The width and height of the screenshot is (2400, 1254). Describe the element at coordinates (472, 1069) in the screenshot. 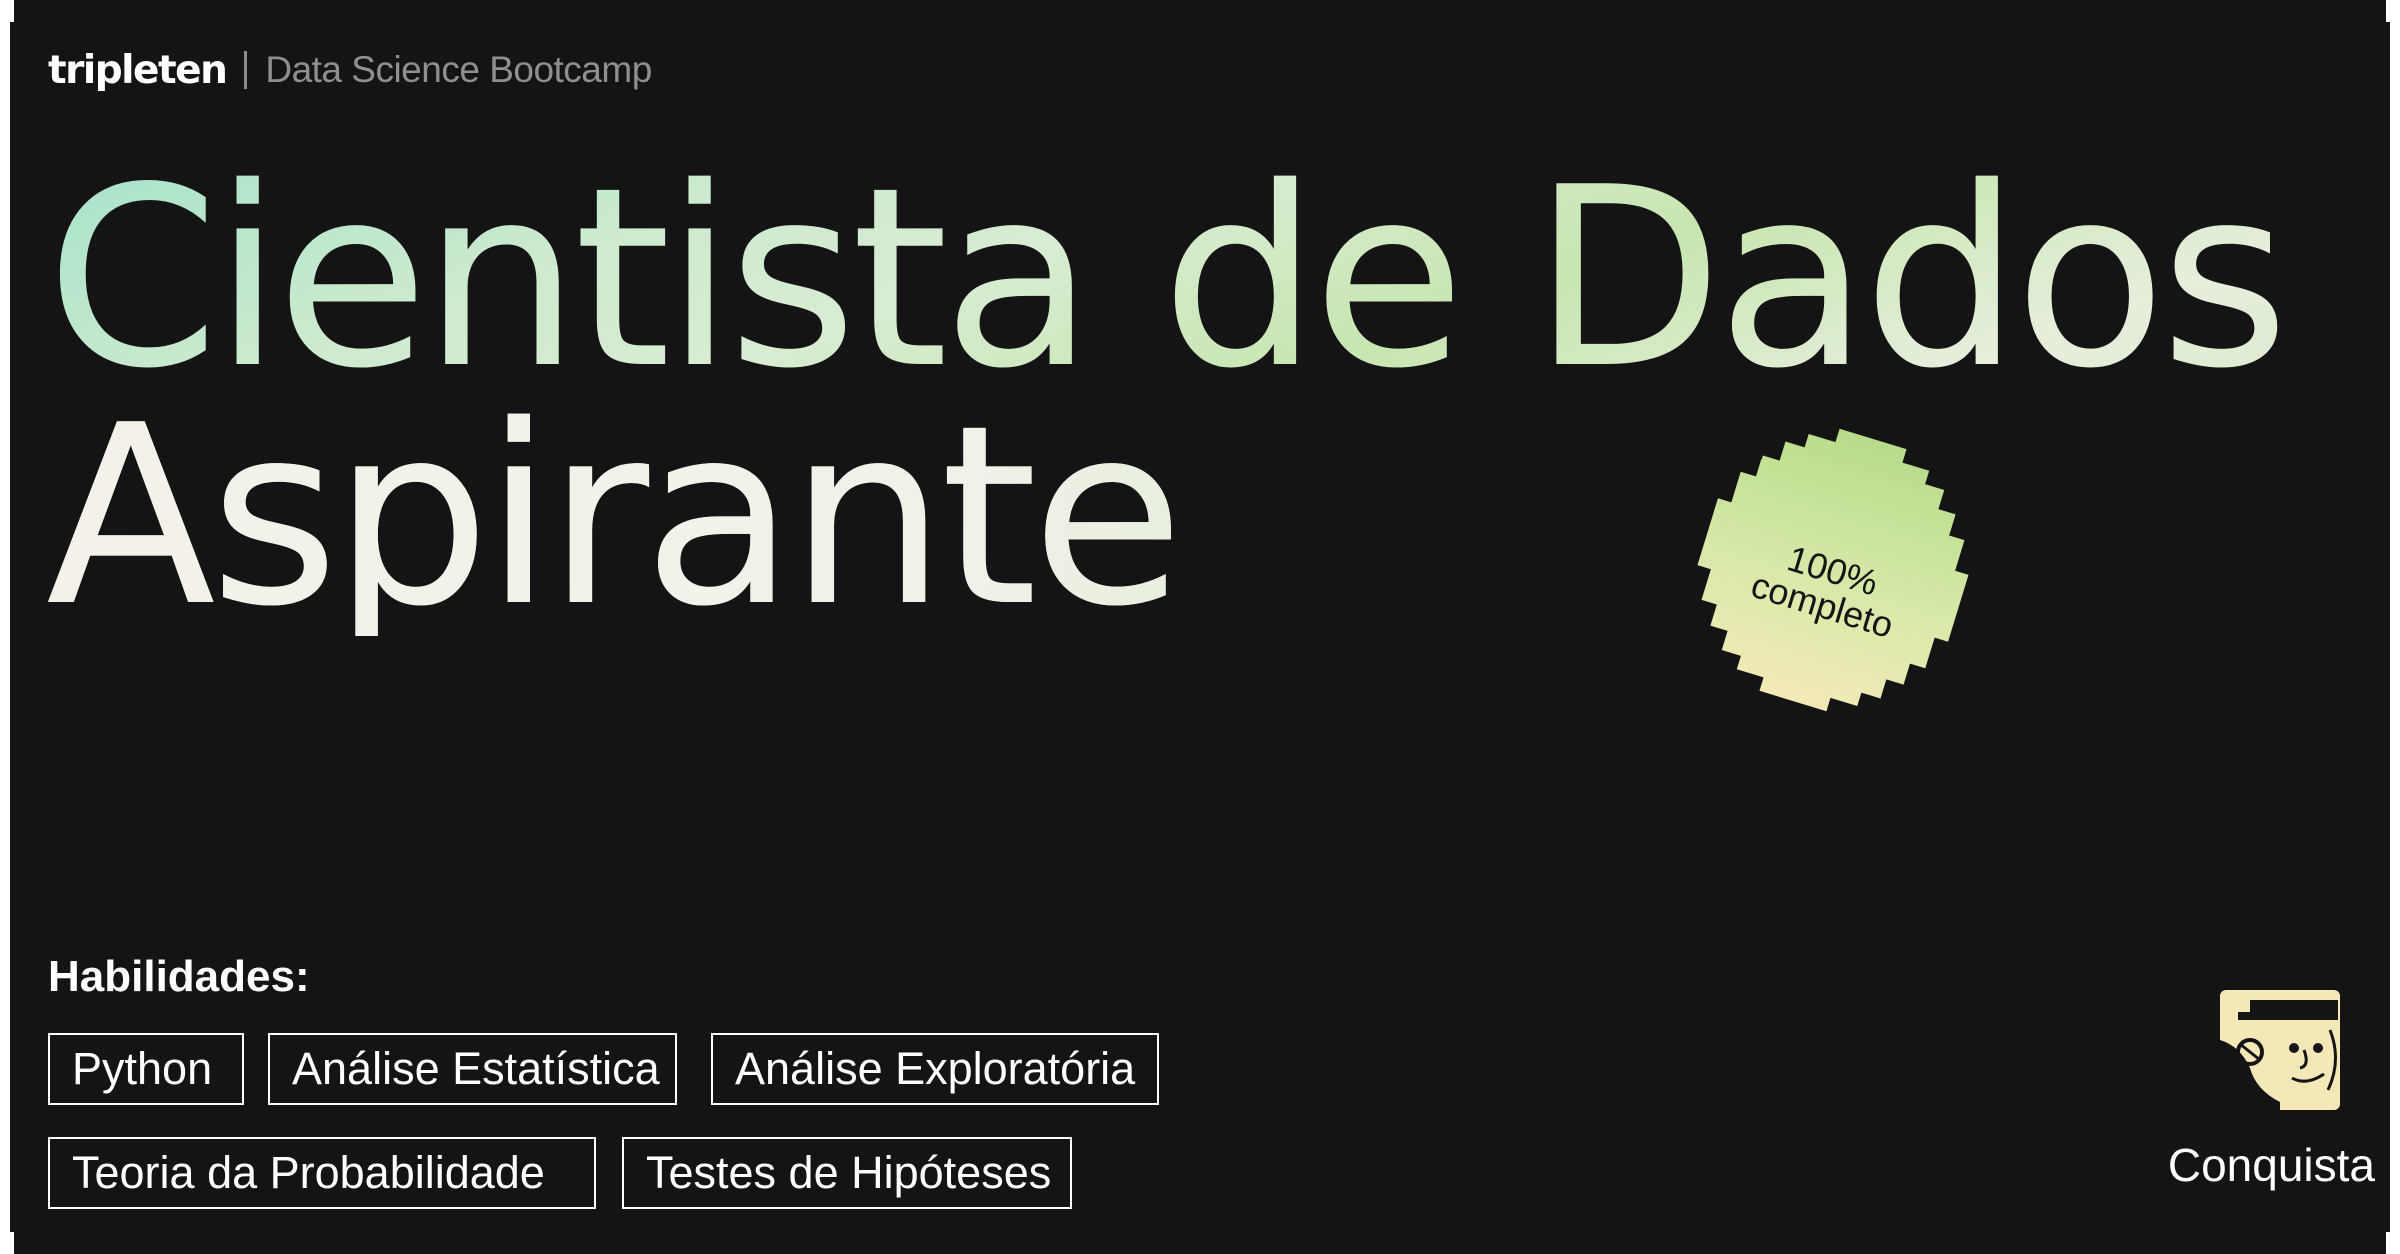

I see `skill-chip-statistical-analysis: Análise Estatística` at that location.